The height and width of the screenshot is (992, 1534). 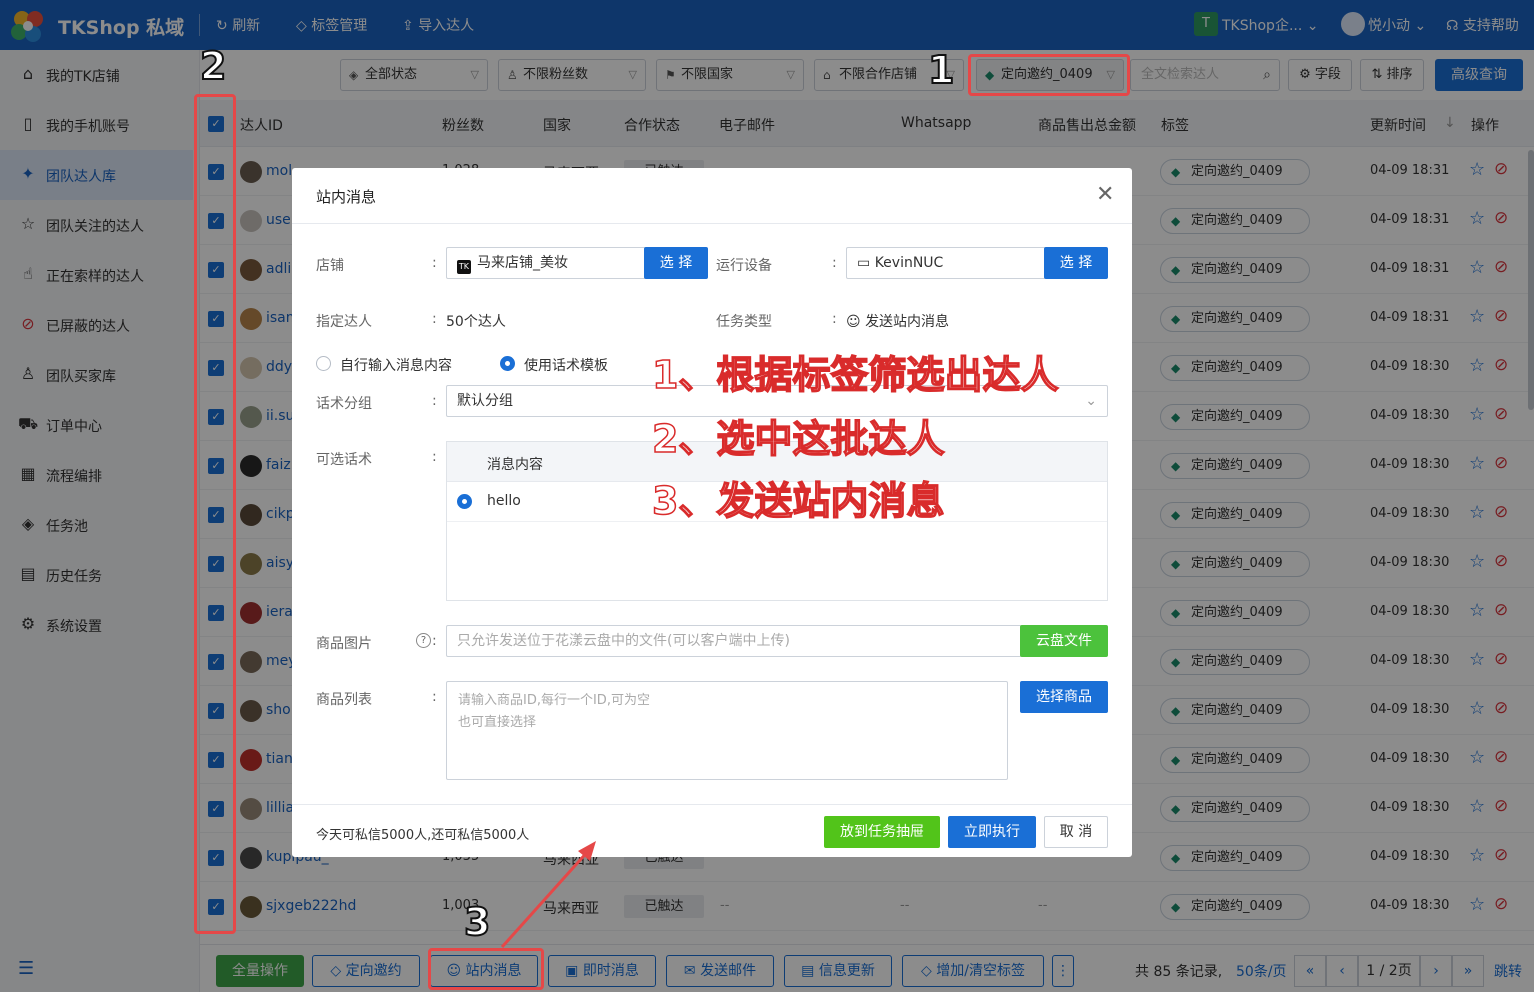 I want to click on annotation-step-3: 3、发送站内消息, so click(x=798, y=501).